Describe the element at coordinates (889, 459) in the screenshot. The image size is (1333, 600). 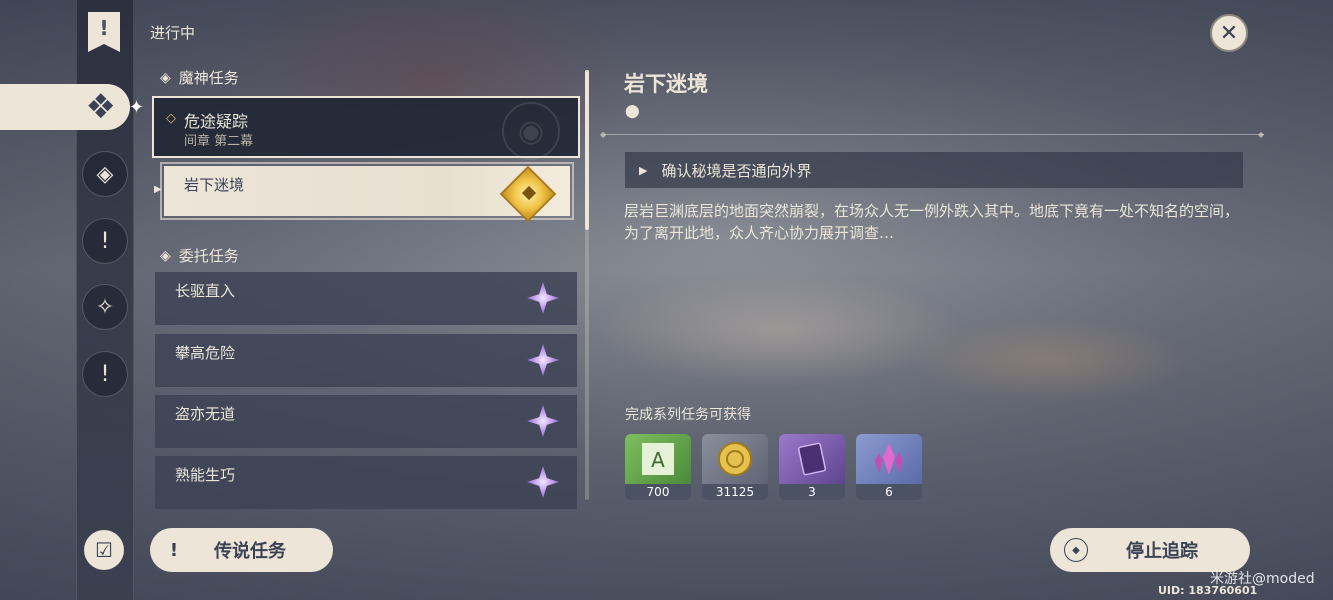
I see `crystal-icon` at that location.